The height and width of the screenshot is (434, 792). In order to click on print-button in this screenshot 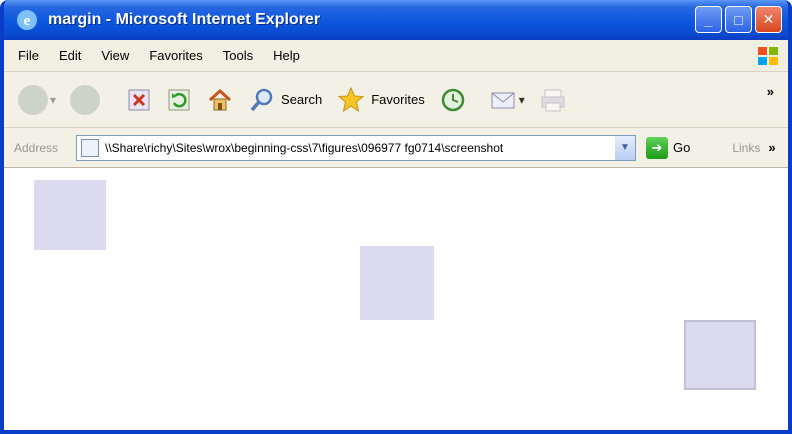, I will do `click(553, 100)`.